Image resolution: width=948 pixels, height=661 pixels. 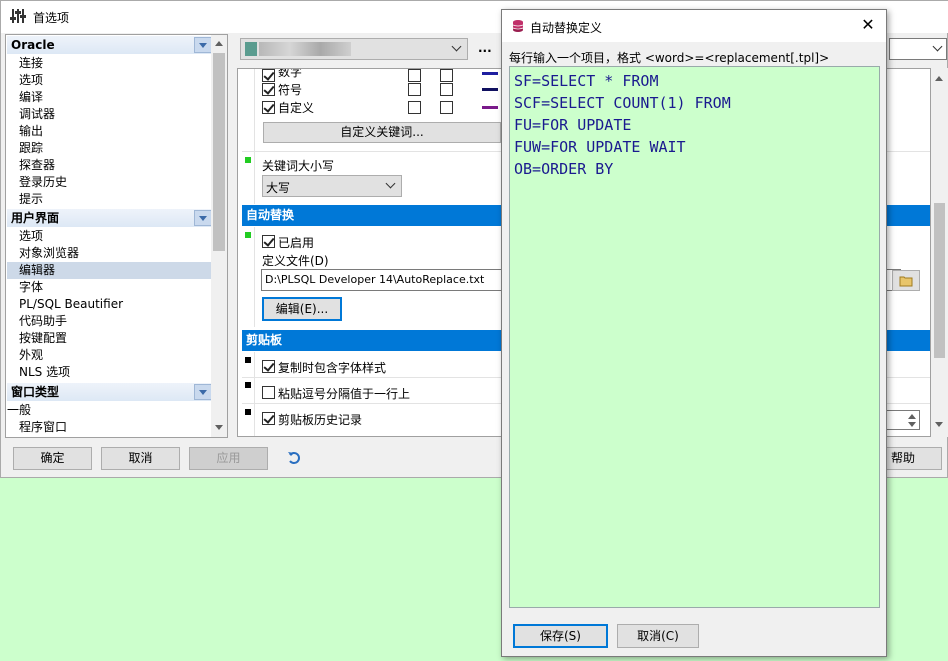 I want to click on cancel-button: 取消, so click(x=140, y=458).